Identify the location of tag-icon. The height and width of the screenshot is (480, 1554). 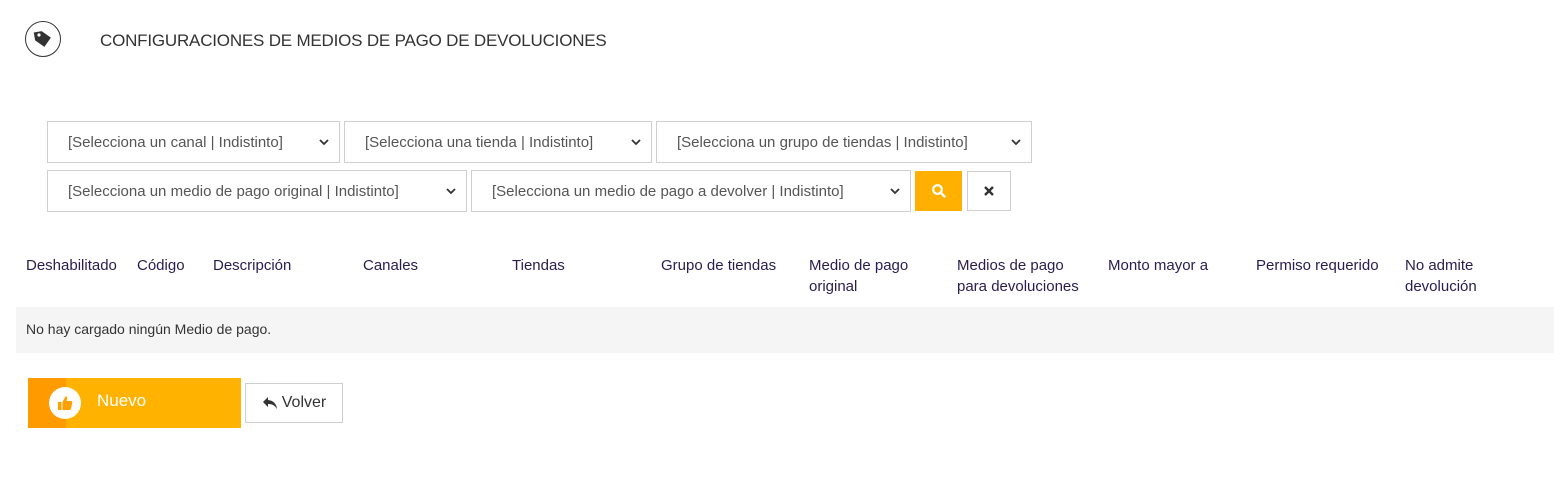
(43, 39).